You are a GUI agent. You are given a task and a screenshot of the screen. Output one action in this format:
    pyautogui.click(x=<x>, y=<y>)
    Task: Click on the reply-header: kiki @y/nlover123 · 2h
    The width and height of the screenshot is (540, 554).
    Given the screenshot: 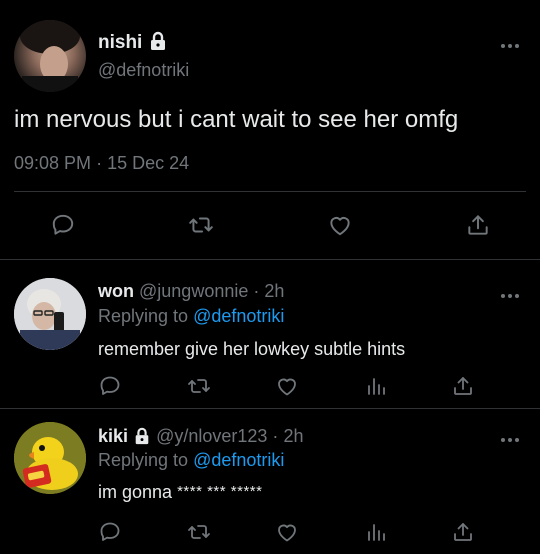 What is the action you would take?
    pyautogui.click(x=200, y=437)
    